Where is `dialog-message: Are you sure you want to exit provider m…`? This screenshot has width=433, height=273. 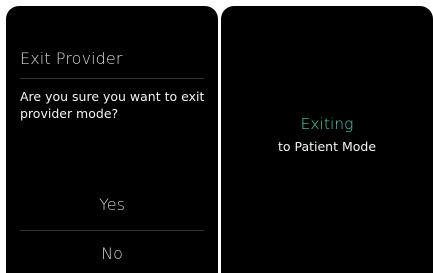
dialog-message: Are you sure you want to exit provider m… is located at coordinates (112, 105).